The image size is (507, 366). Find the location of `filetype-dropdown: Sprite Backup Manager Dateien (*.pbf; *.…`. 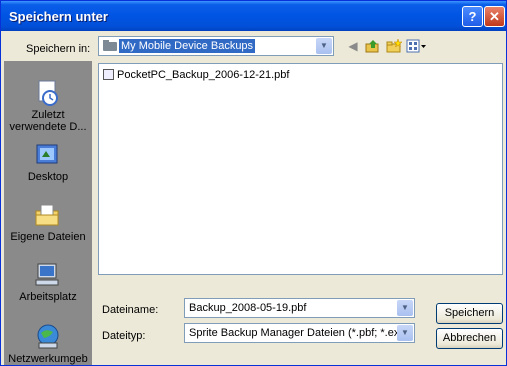

filetype-dropdown: Sprite Backup Manager Dateien (*.pbf; *.… is located at coordinates (299, 333).